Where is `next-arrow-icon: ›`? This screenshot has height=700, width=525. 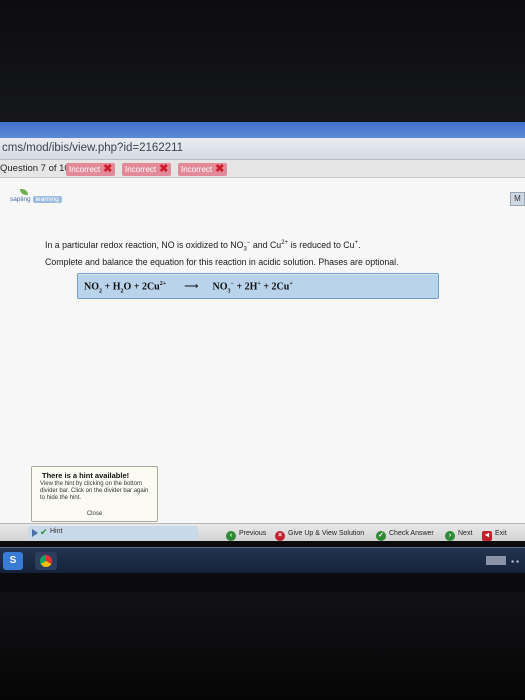 next-arrow-icon: › is located at coordinates (450, 536).